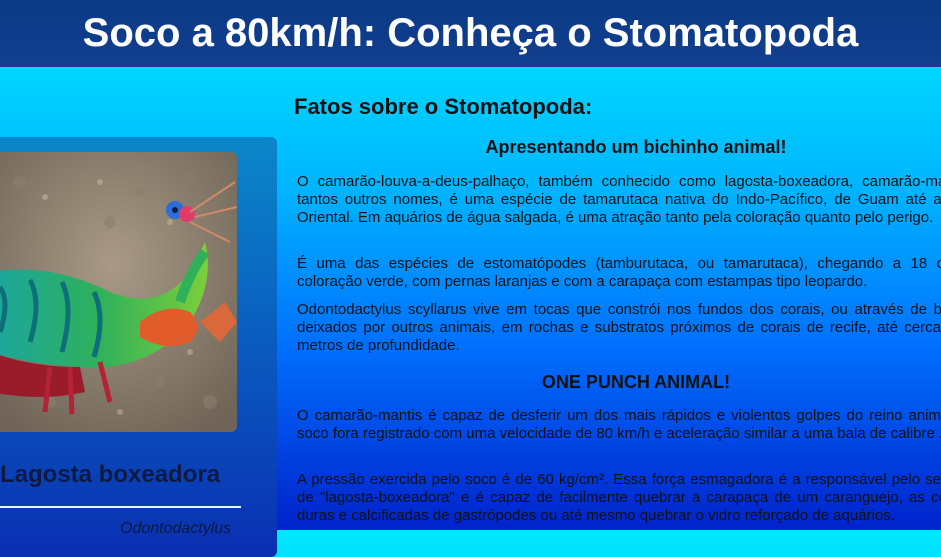  Describe the element at coordinates (636, 147) in the screenshot. I see `section-title-intro: Apresentando um bichinho animal!` at that location.